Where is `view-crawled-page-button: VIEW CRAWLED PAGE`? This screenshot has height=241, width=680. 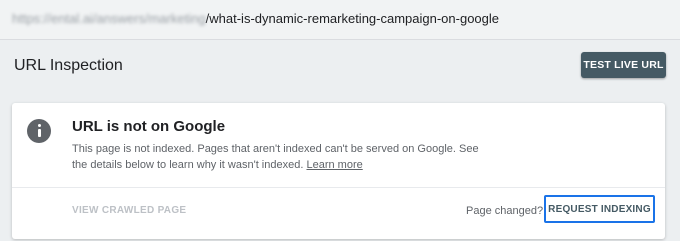
view-crawled-page-button: VIEW CRAWLED PAGE is located at coordinates (129, 210).